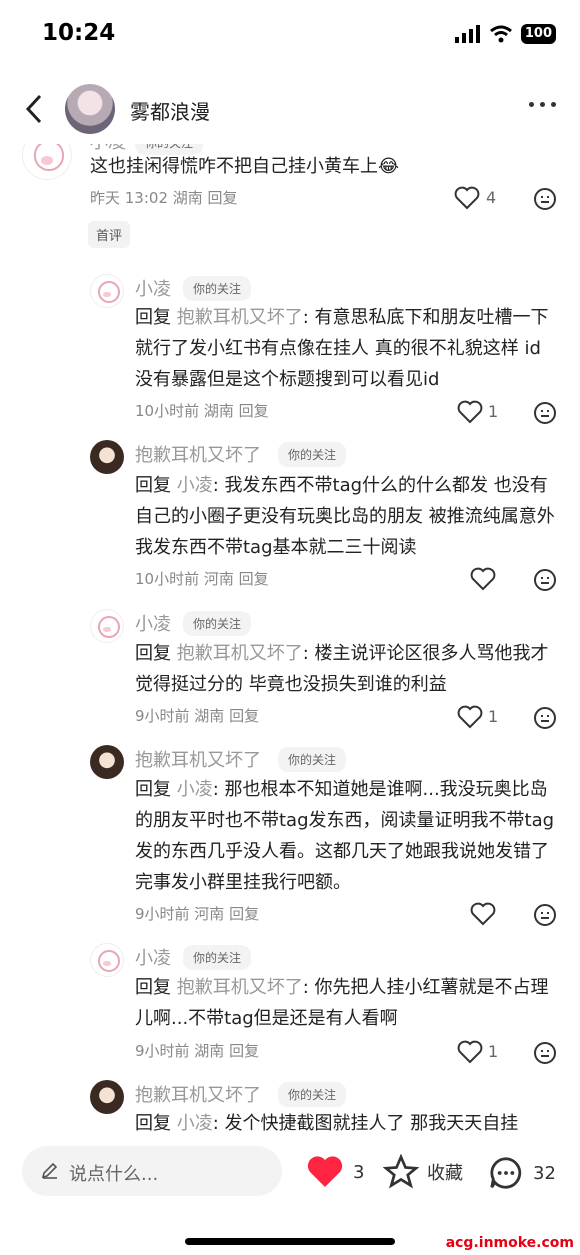  I want to click on comment-button: 32, so click(521, 1173).